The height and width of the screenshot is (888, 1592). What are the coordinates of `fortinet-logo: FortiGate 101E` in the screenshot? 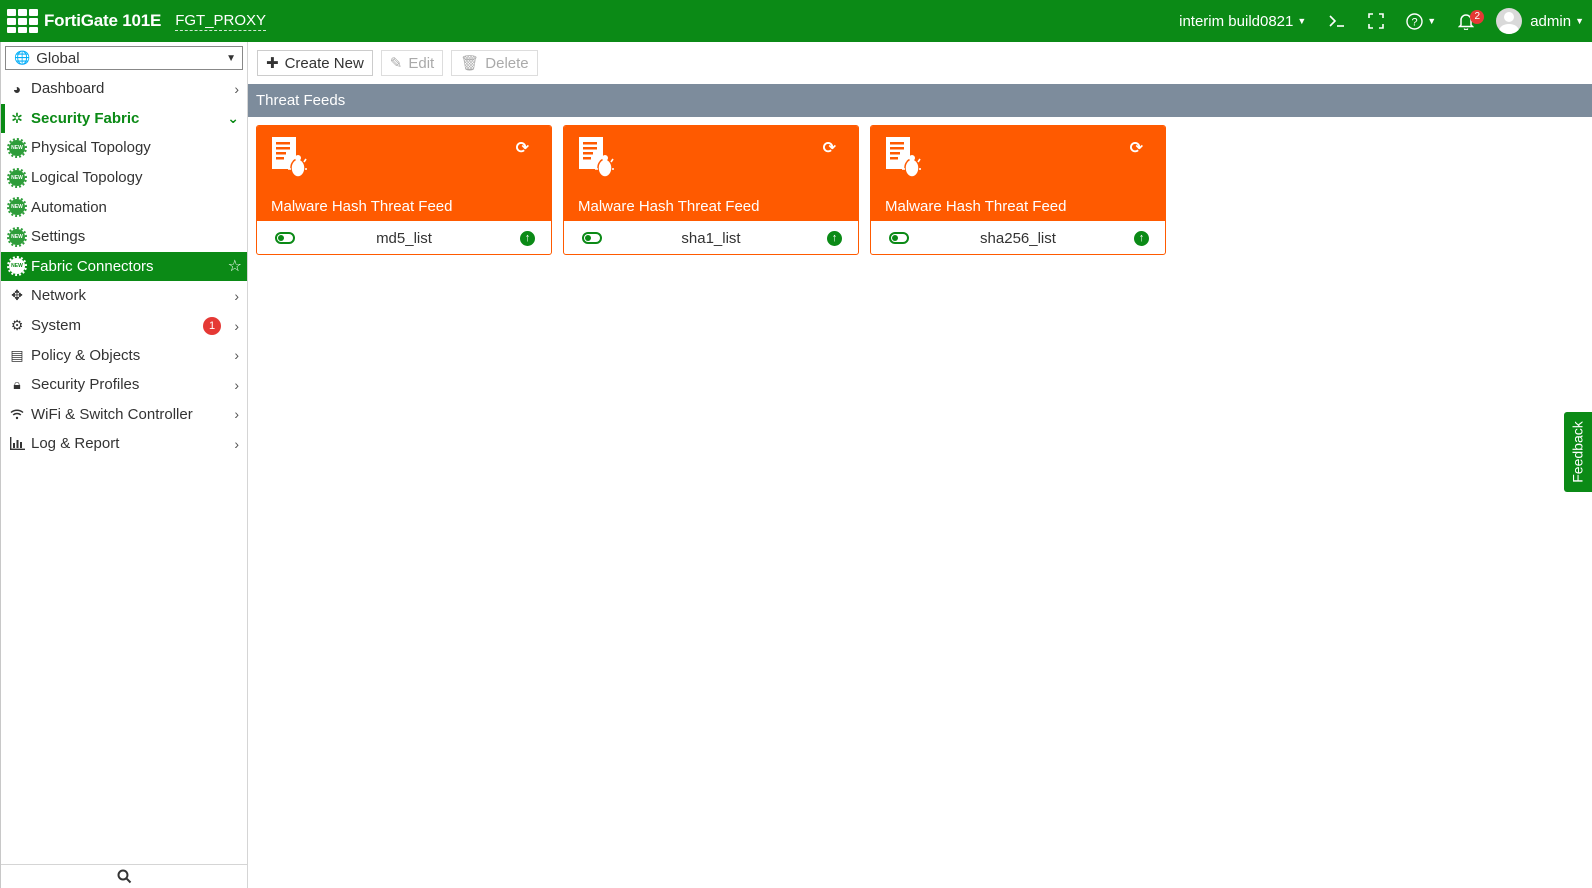 It's located at (84, 21).